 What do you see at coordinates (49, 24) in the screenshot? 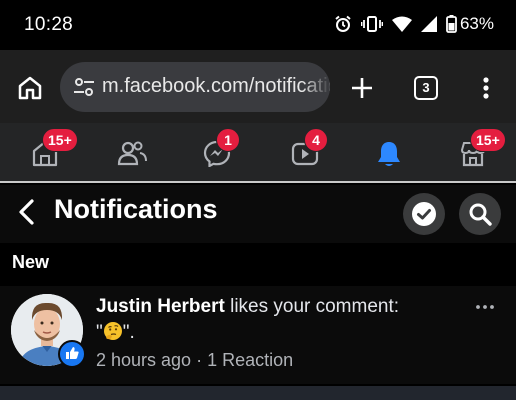
I see `status-time: 10:28` at bounding box center [49, 24].